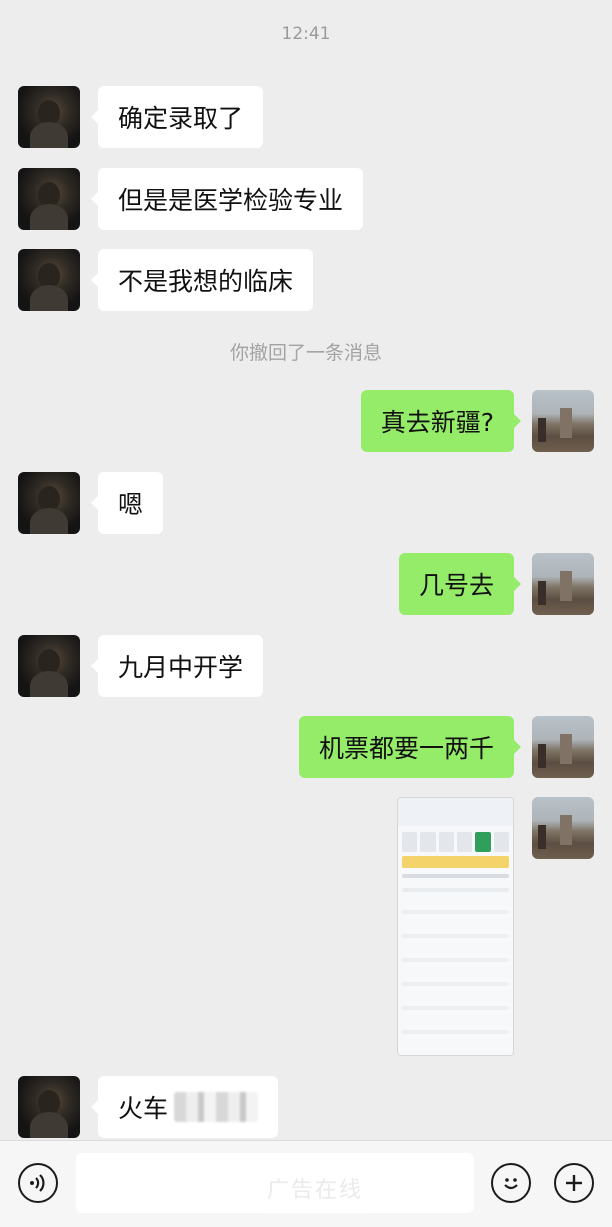 This screenshot has width=612, height=1227. Describe the element at coordinates (455, 812) in the screenshot. I see `screenshot-header` at that location.